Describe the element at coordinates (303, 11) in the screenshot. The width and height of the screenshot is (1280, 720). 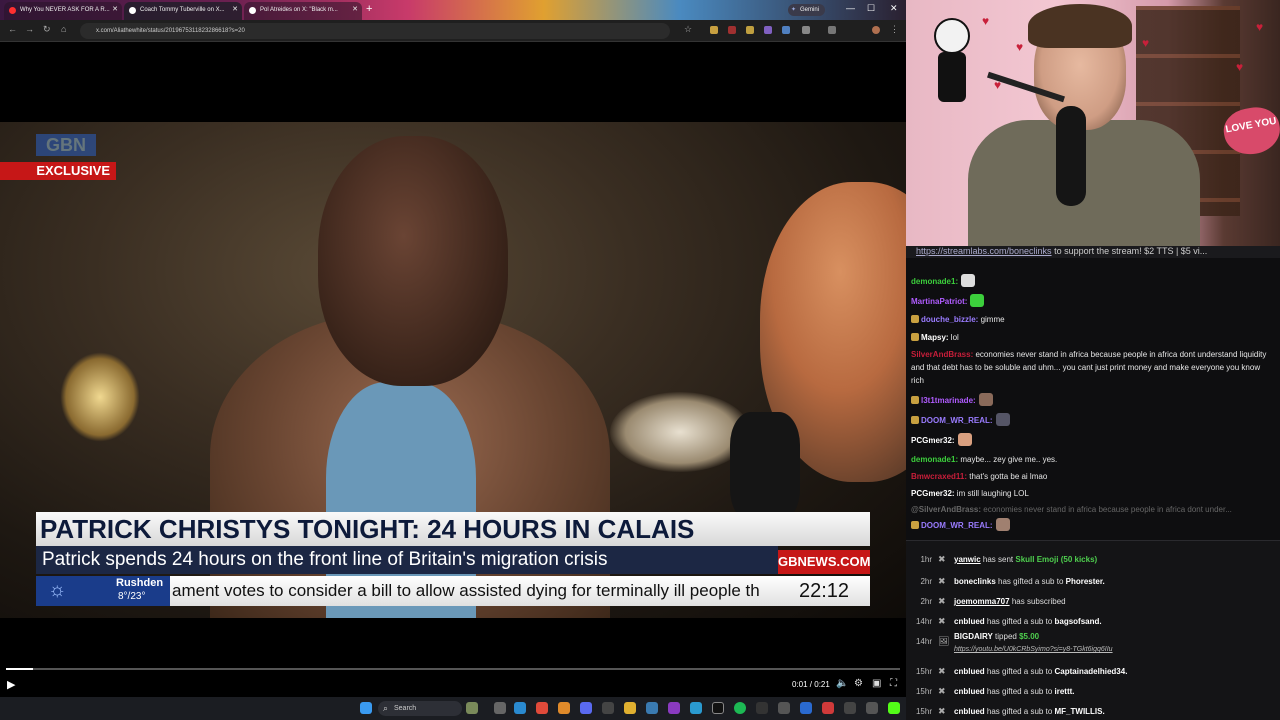
I see `browser-tab: Pol Atreides on X: "Black m... ✕` at that location.